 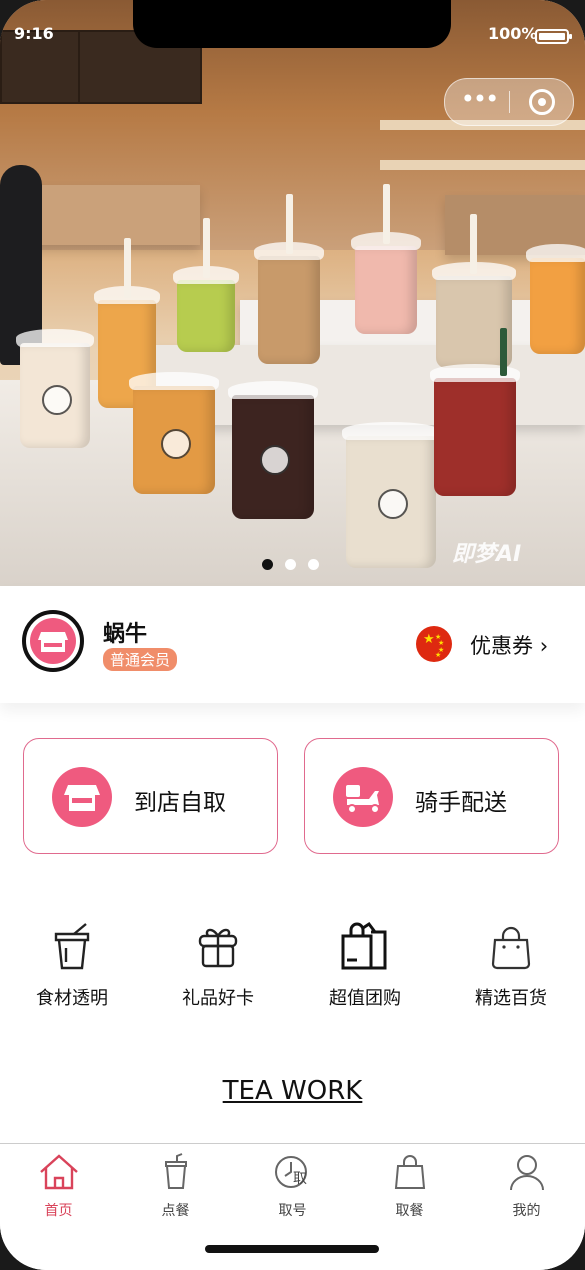 What do you see at coordinates (434, 644) in the screenshot?
I see `china-flag-icon: ★ ★ ★ ★ ★` at bounding box center [434, 644].